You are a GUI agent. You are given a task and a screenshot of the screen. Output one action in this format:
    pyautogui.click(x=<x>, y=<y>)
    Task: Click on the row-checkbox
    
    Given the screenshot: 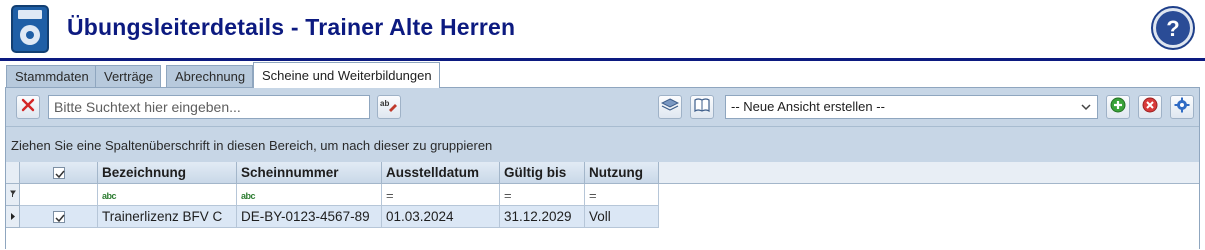 What is the action you would take?
    pyautogui.click(x=59, y=217)
    